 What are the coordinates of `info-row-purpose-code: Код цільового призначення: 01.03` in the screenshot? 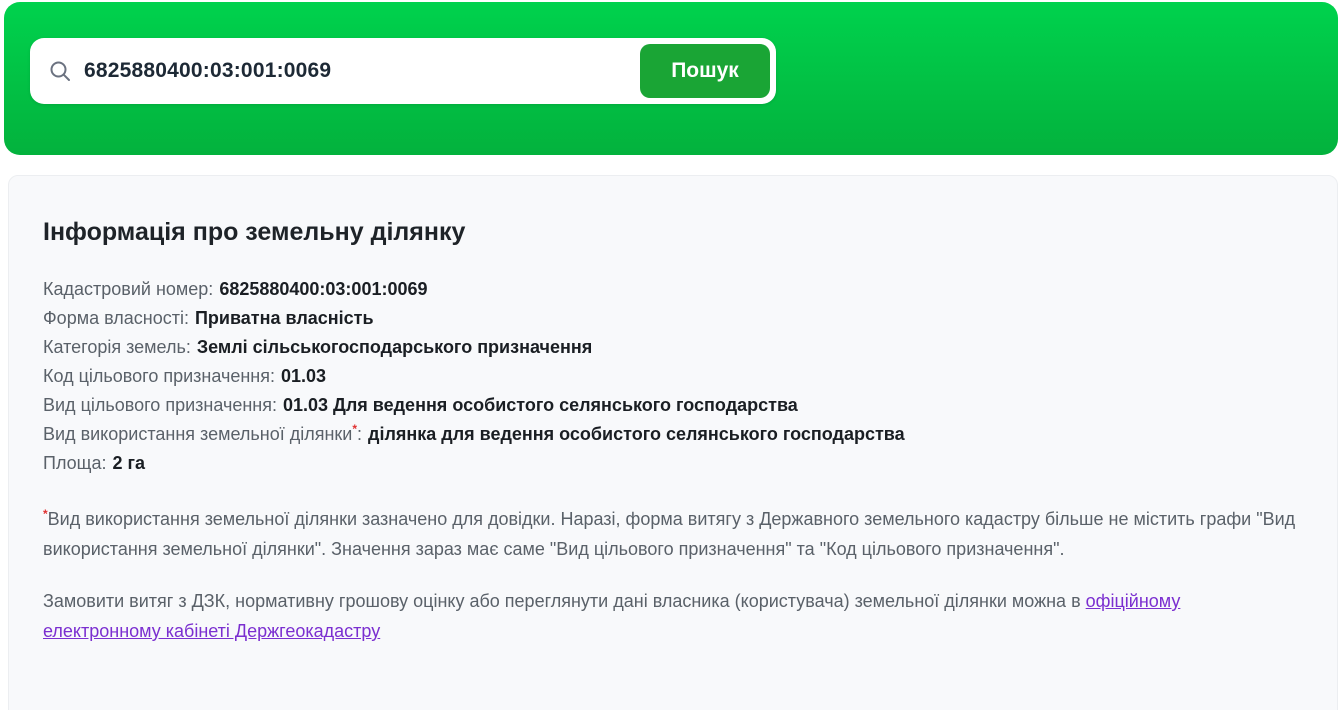 It's located at (673, 376).